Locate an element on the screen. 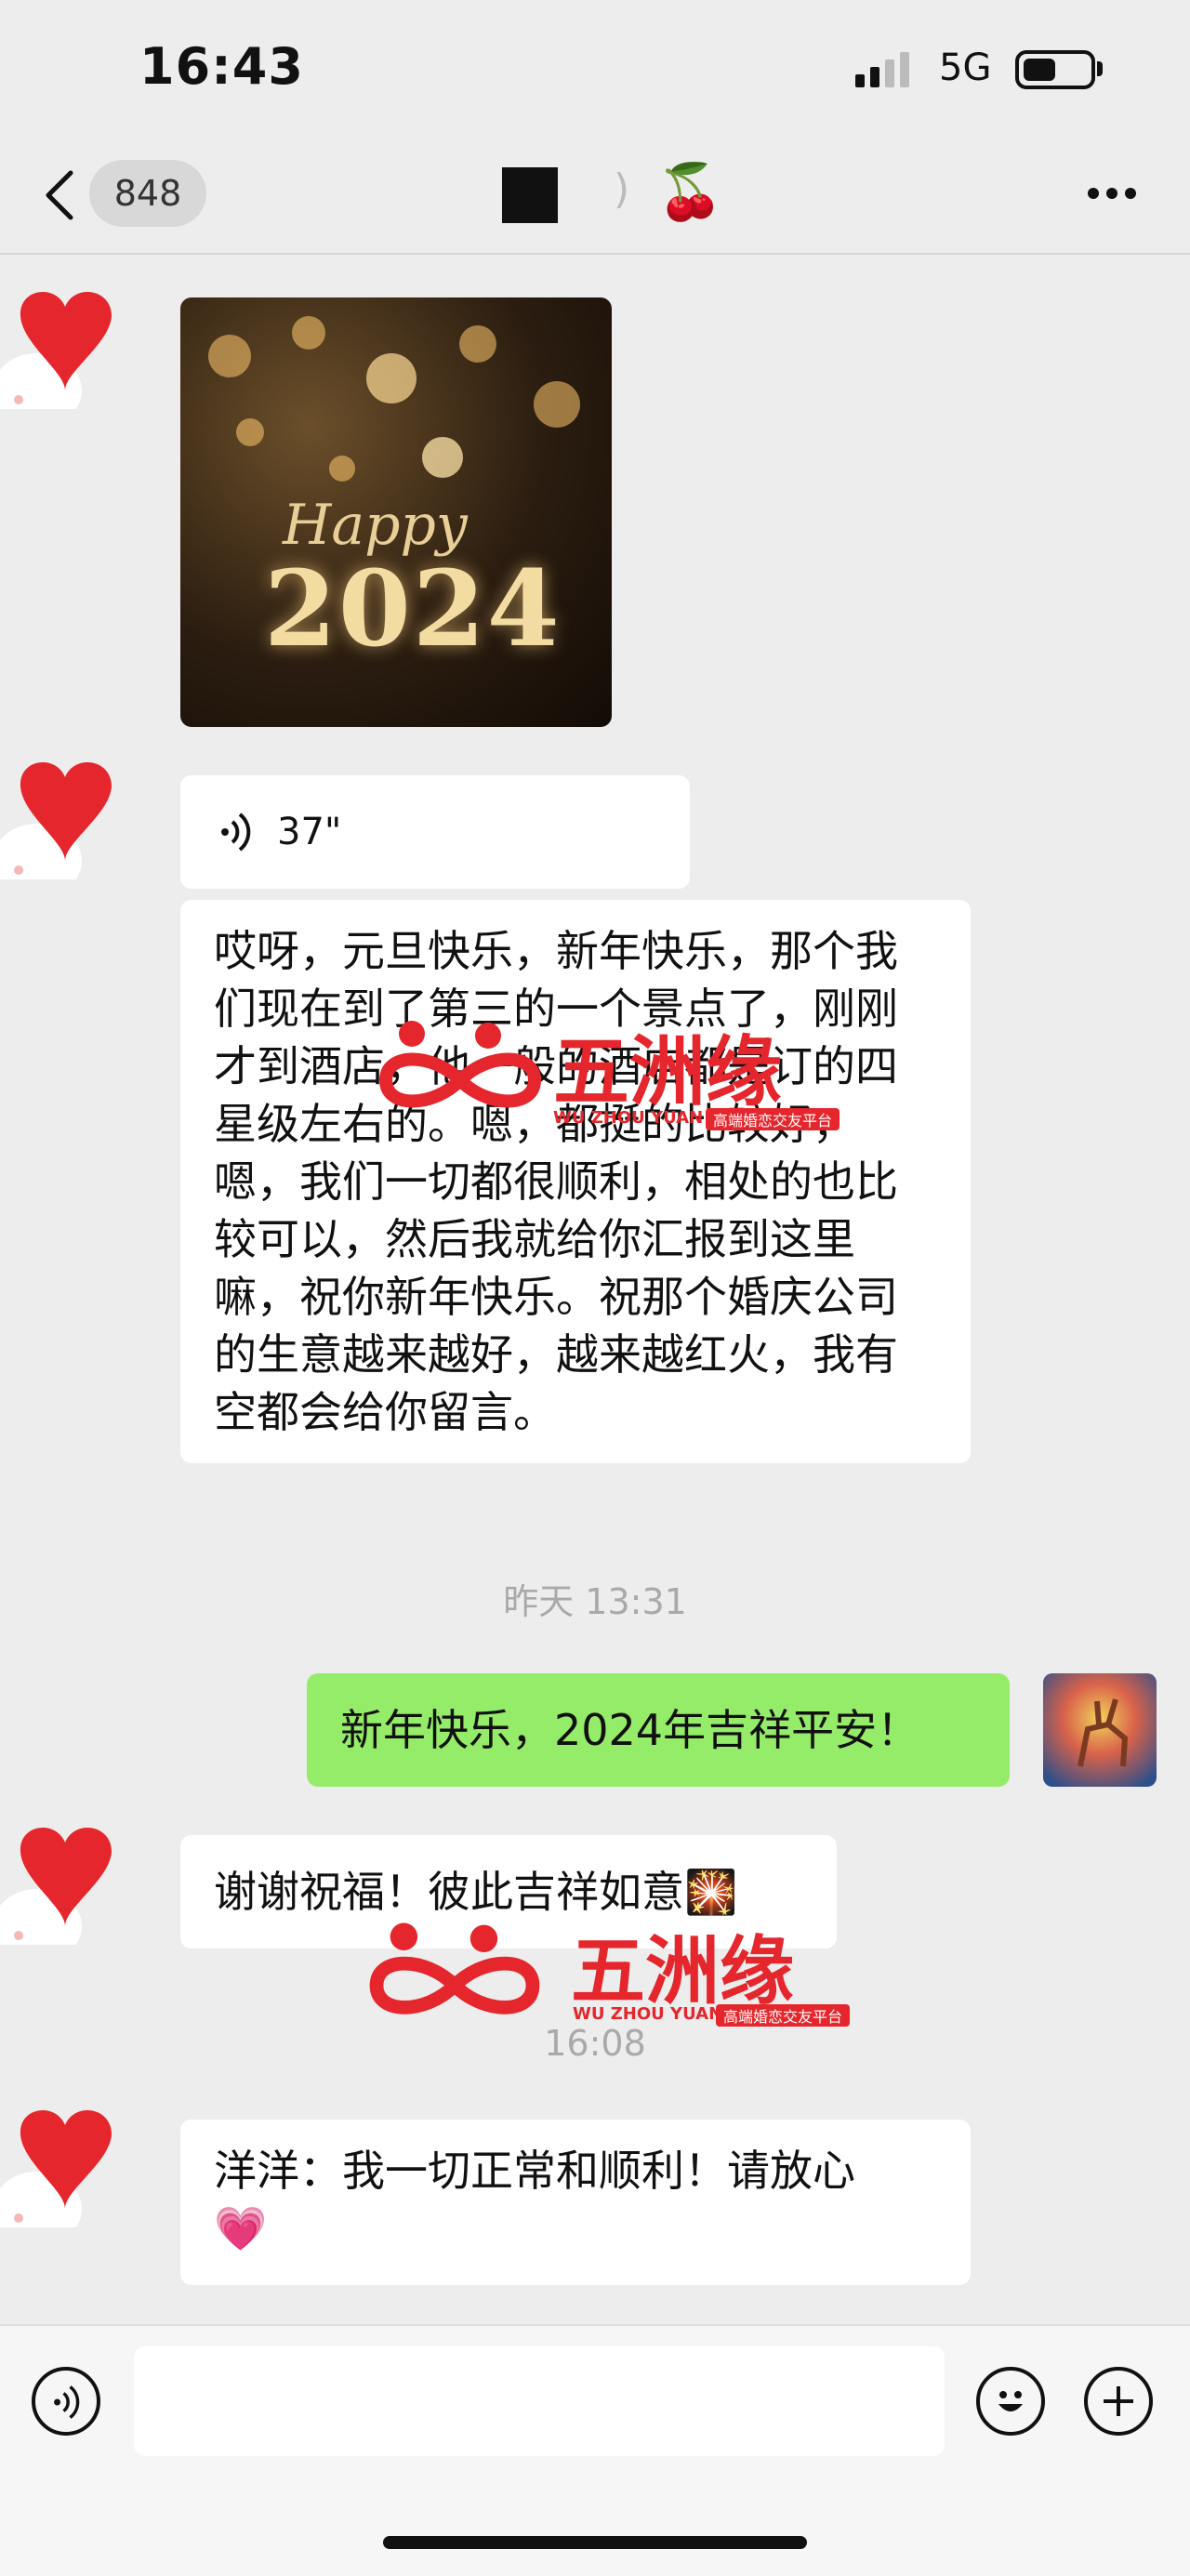 This screenshot has width=1190, height=2576. home-indicator is located at coordinates (595, 2542).